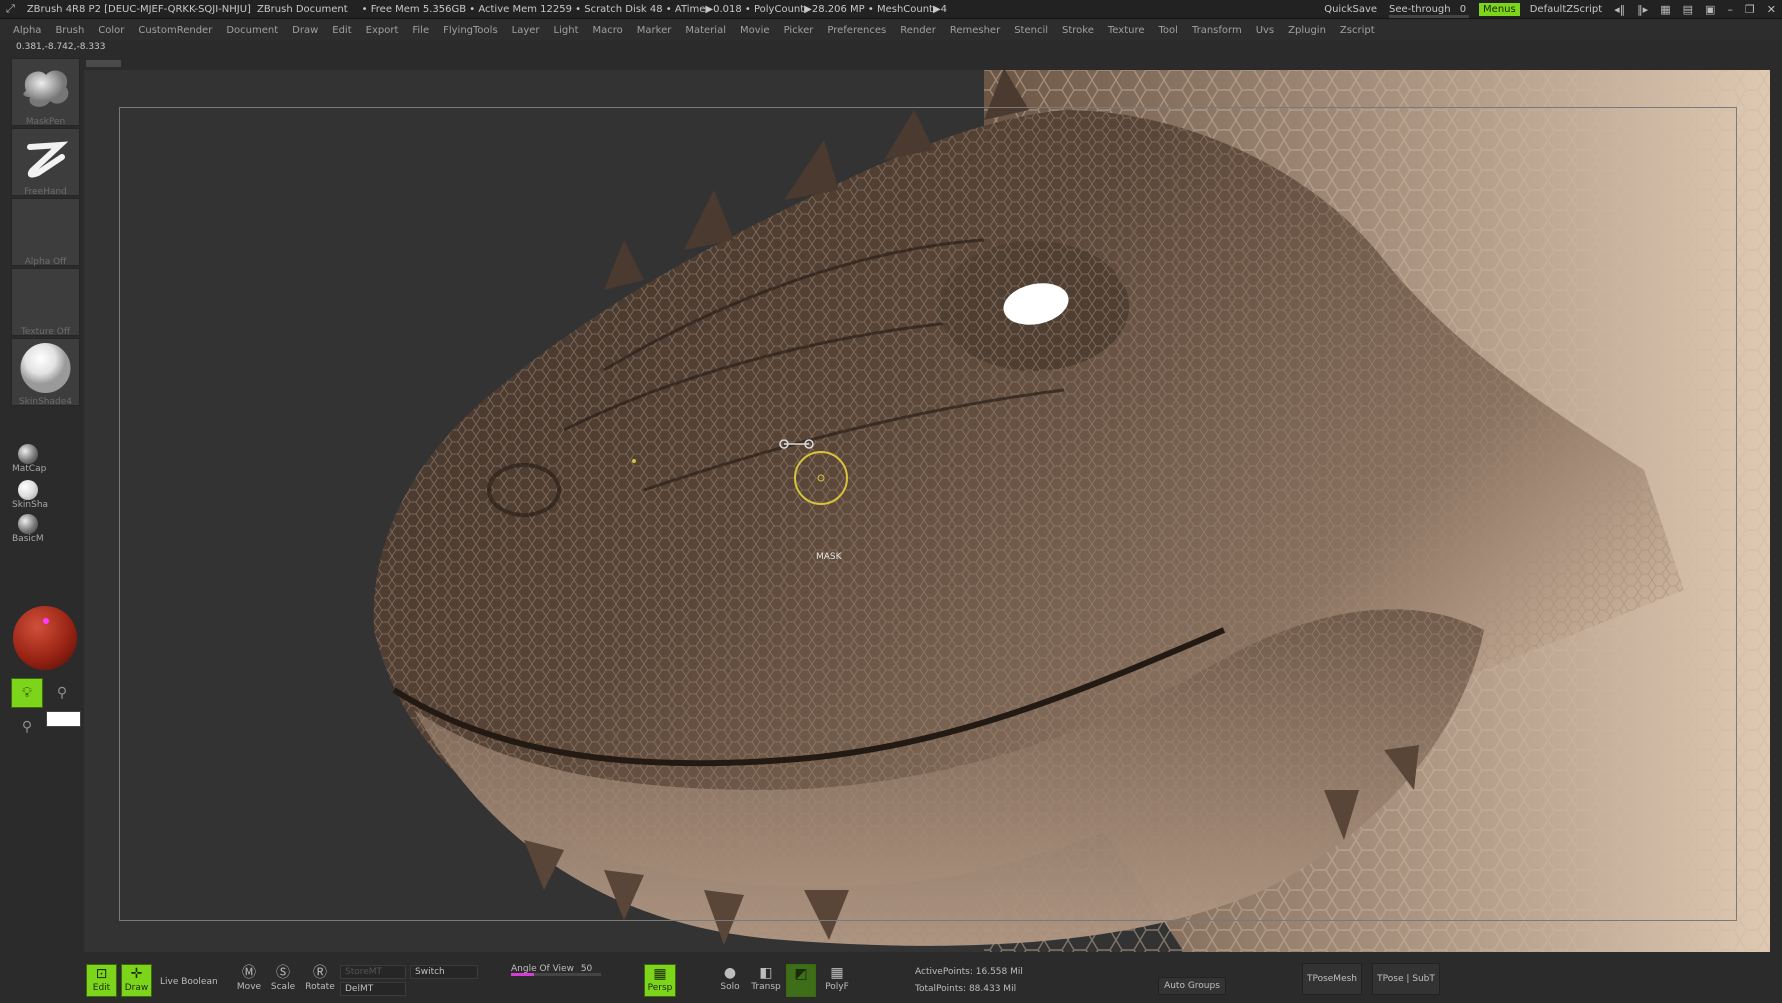  Describe the element at coordinates (1665, 9) in the screenshot. I see `ui-layout-icon: ▦` at that location.